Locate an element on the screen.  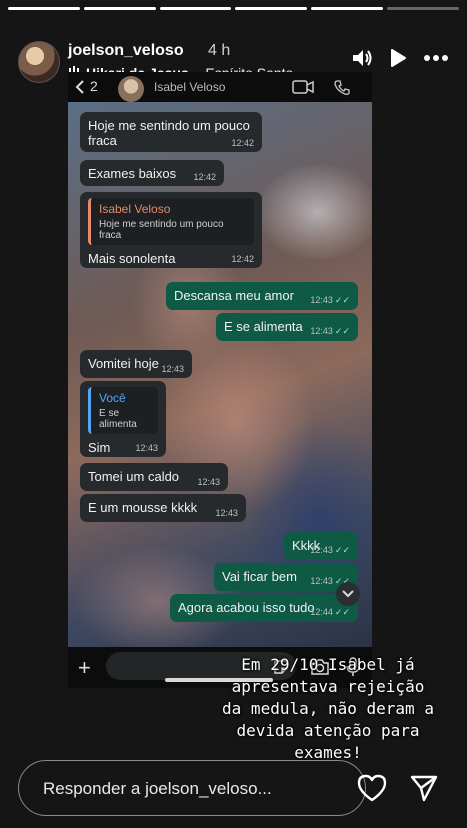
message-bubble-in: Exames baixos 12:42 is located at coordinates (152, 173).